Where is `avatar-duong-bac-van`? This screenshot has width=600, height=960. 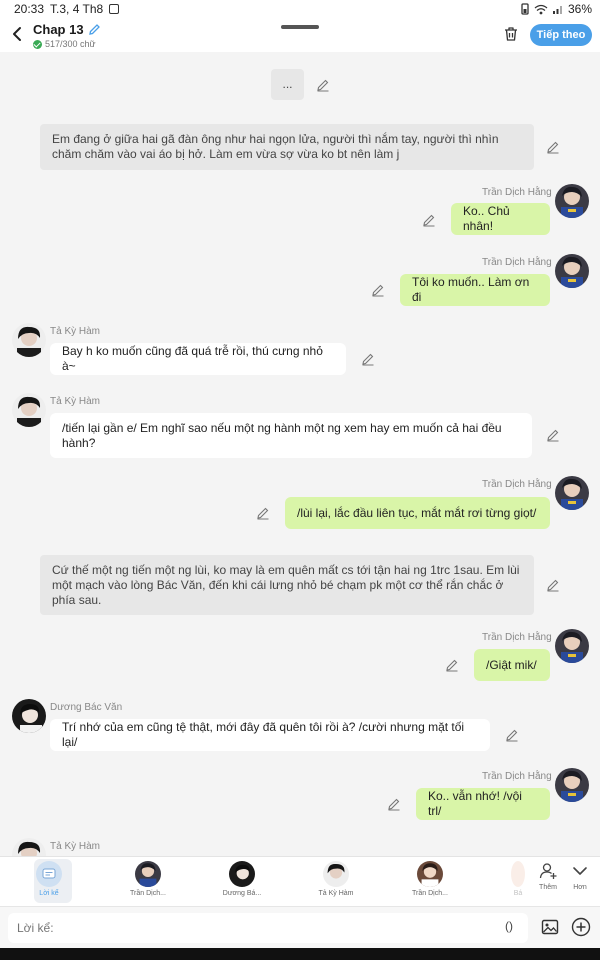 avatar-duong-bac-van is located at coordinates (29, 716).